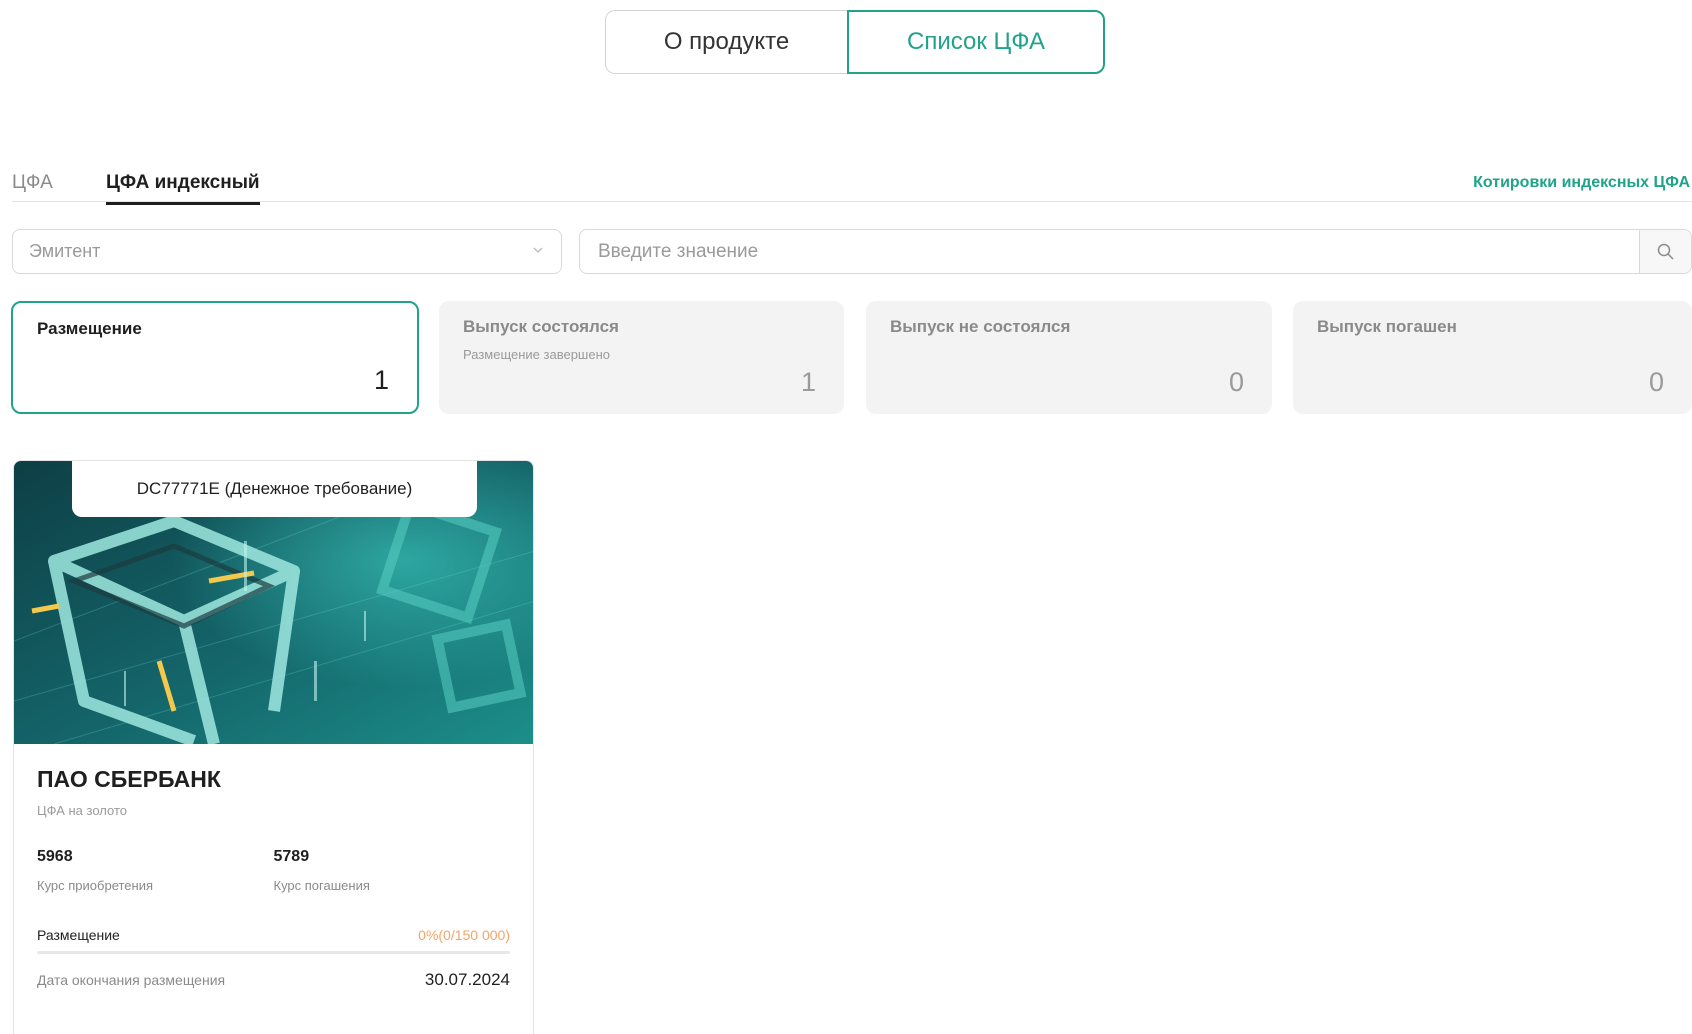 The width and height of the screenshot is (1692, 1034). What do you see at coordinates (82, 810) in the screenshot?
I see `asset-type: ЦФА на золото` at bounding box center [82, 810].